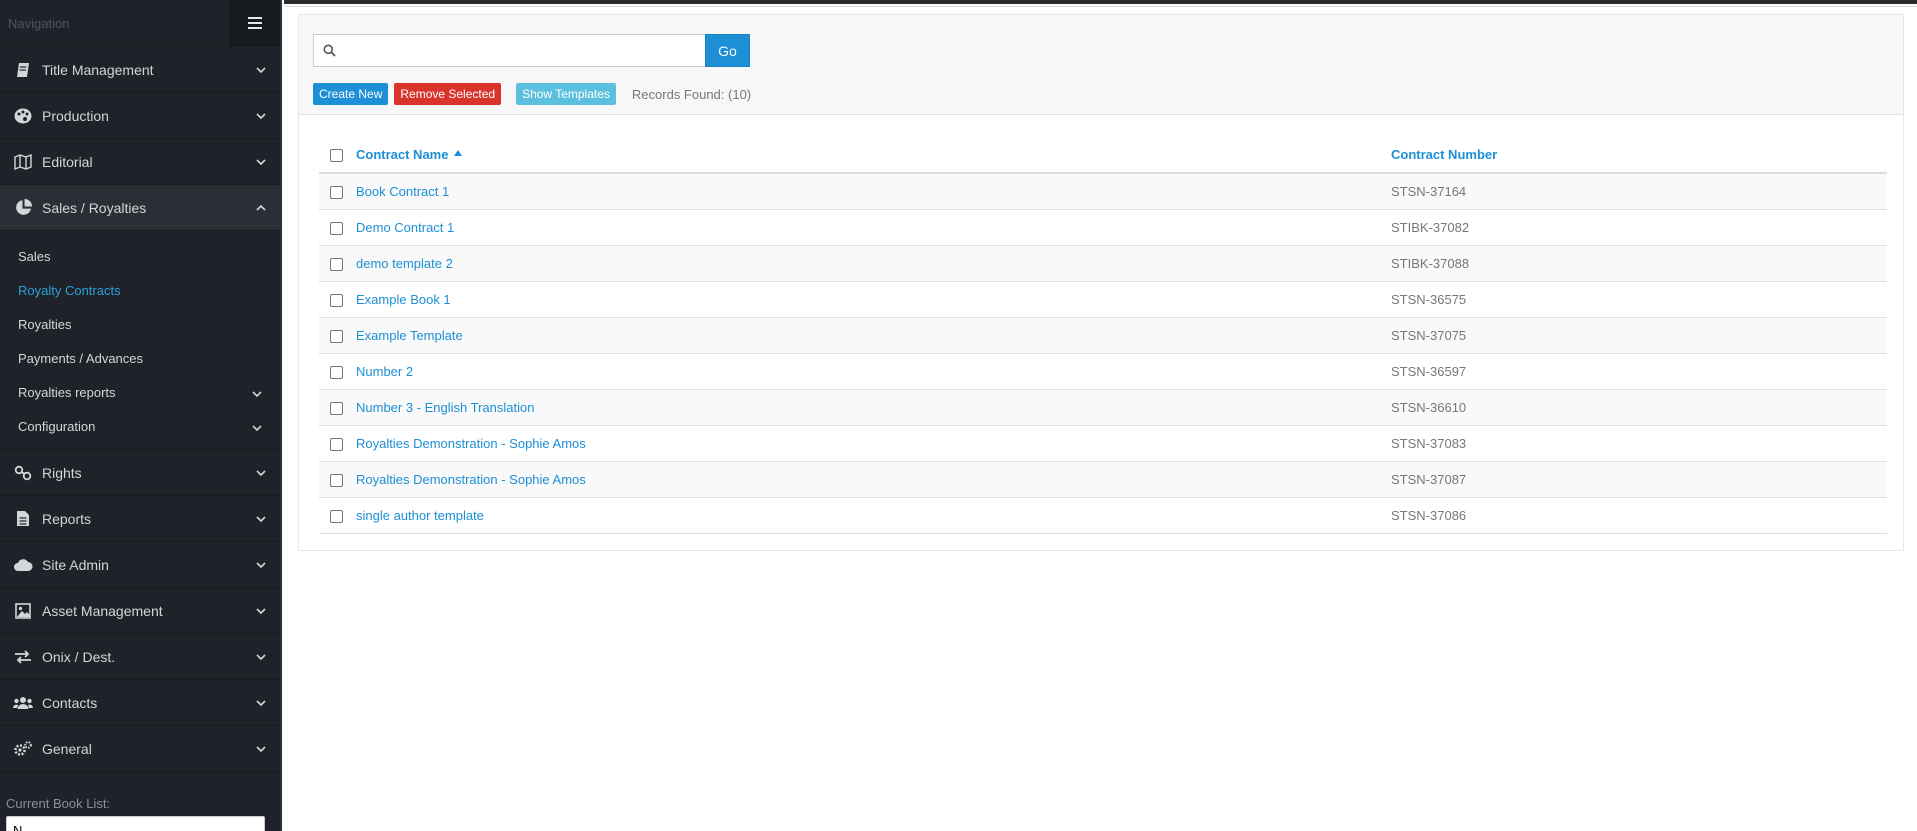 The image size is (1917, 831). Describe the element at coordinates (873, 407) in the screenshot. I see `contract-name-cell: Number 3 - English Translation` at that location.